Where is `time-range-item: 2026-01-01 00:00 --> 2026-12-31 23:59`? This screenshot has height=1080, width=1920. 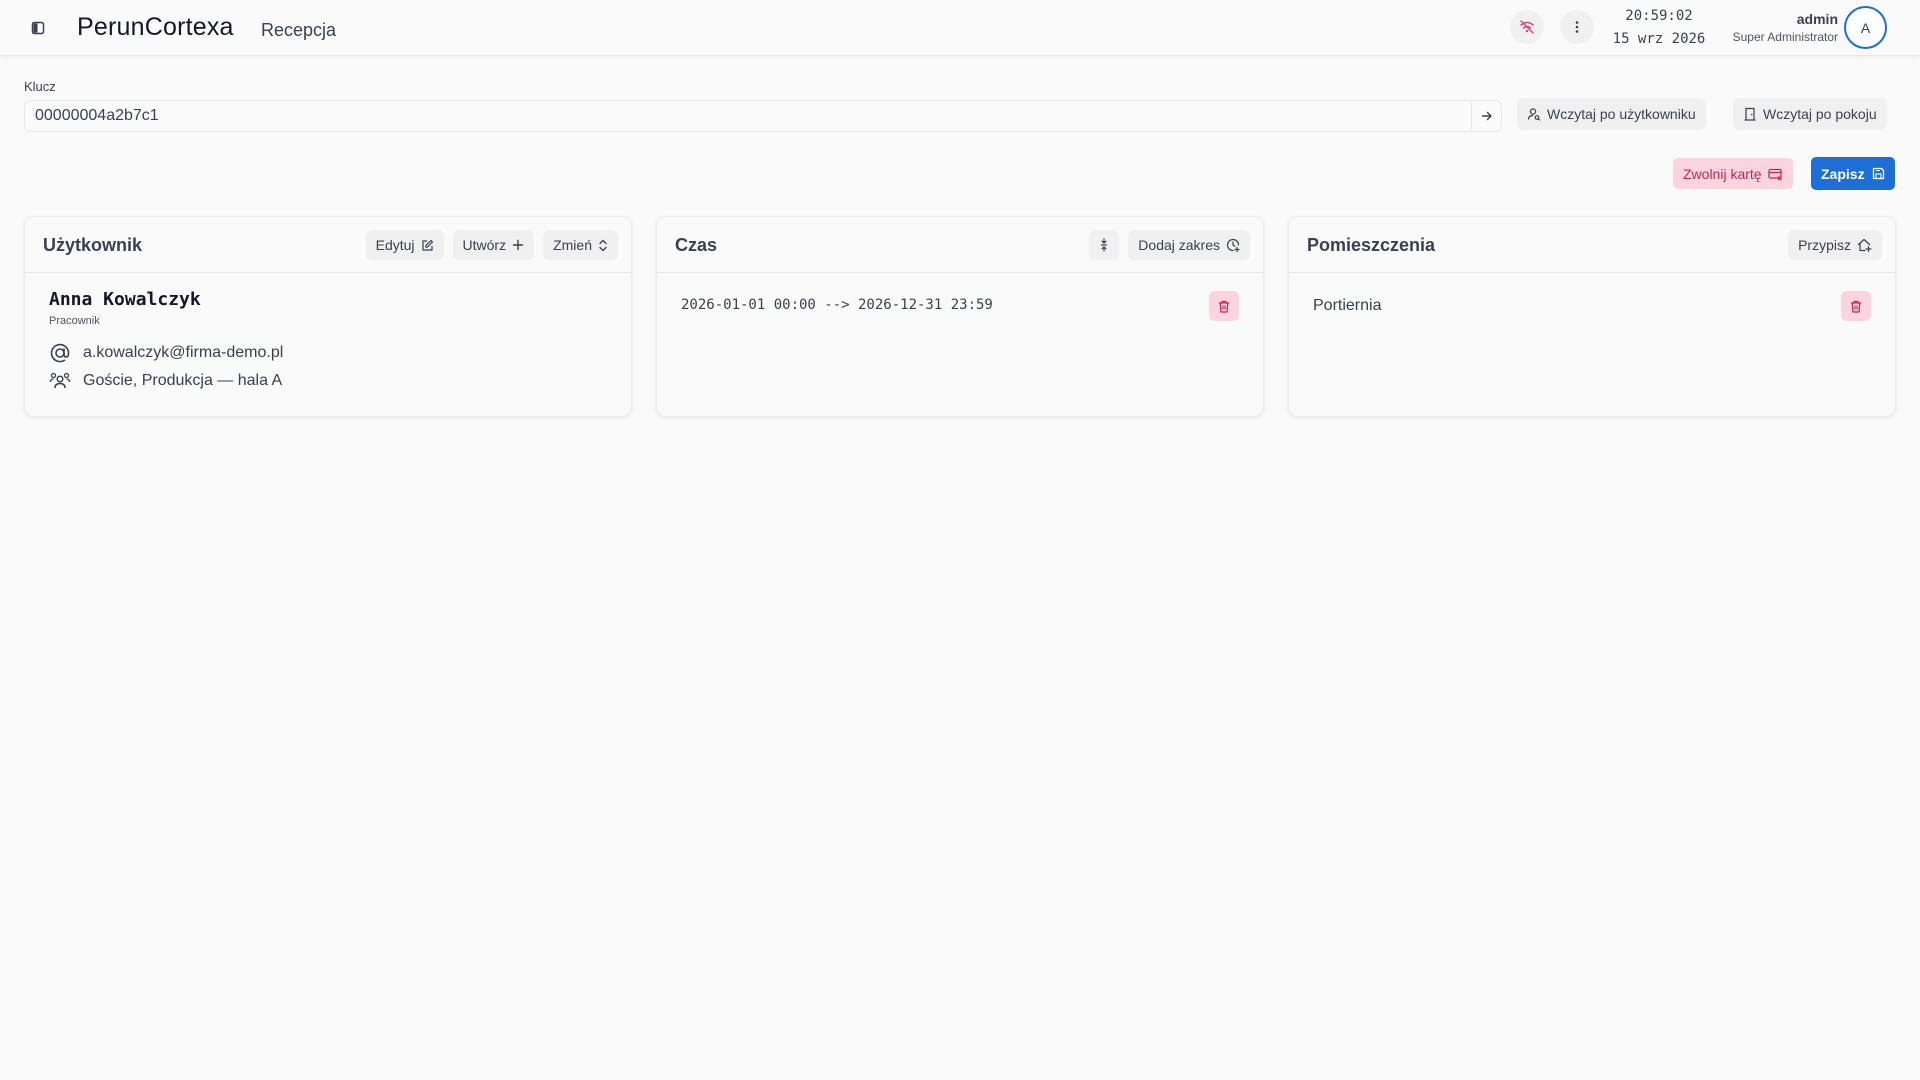 time-range-item: 2026-01-01 00:00 --> 2026-12-31 23:59 is located at coordinates (837, 305).